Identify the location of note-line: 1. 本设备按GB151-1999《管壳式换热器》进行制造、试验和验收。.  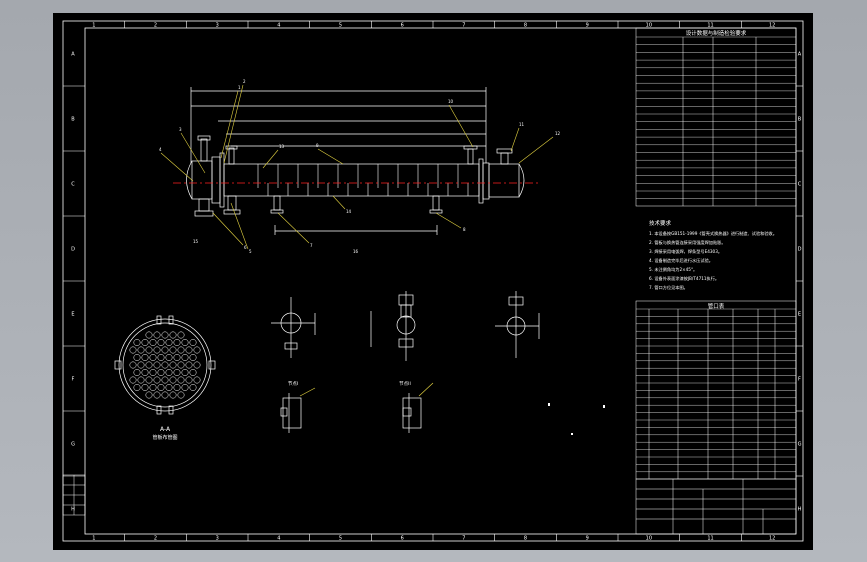
(713, 233).